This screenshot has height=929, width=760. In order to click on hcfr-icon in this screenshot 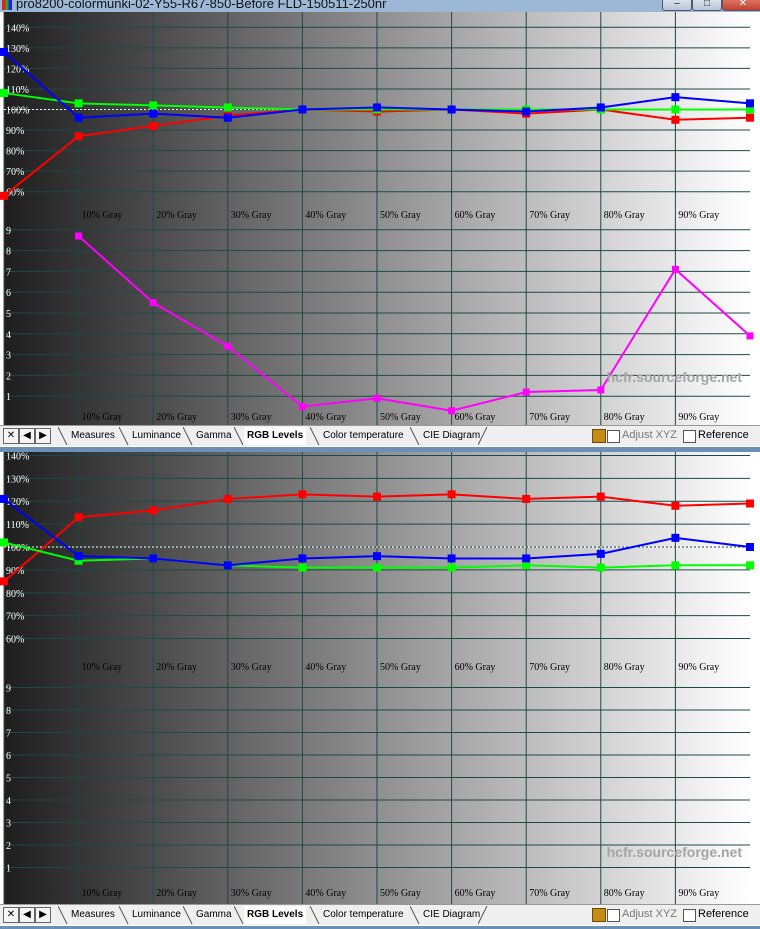, I will do `click(599, 436)`.